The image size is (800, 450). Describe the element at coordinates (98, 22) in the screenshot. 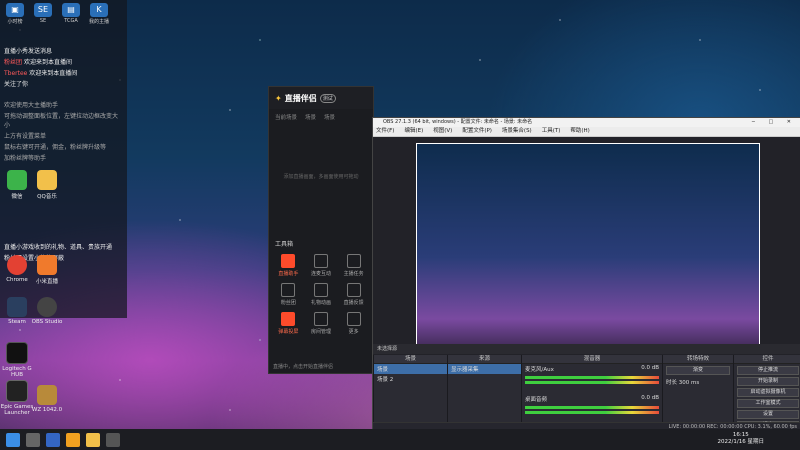

I see `top-icon-label: 我的主播` at that location.